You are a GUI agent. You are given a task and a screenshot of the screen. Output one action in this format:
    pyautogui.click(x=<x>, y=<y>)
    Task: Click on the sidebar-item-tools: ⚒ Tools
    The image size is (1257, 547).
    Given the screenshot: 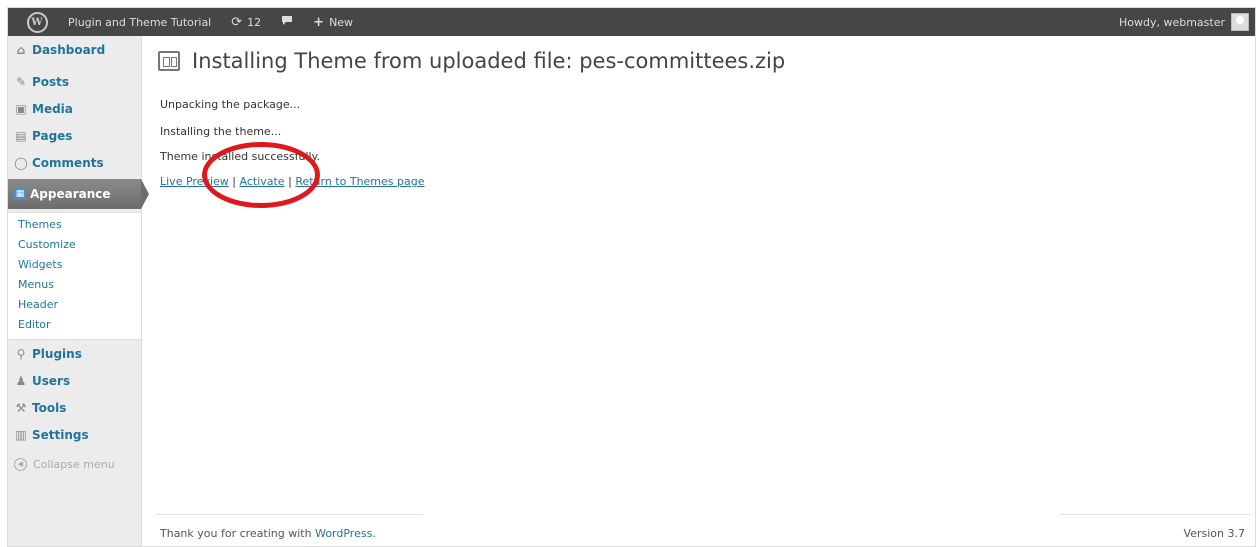 What is the action you would take?
    pyautogui.click(x=74, y=407)
    